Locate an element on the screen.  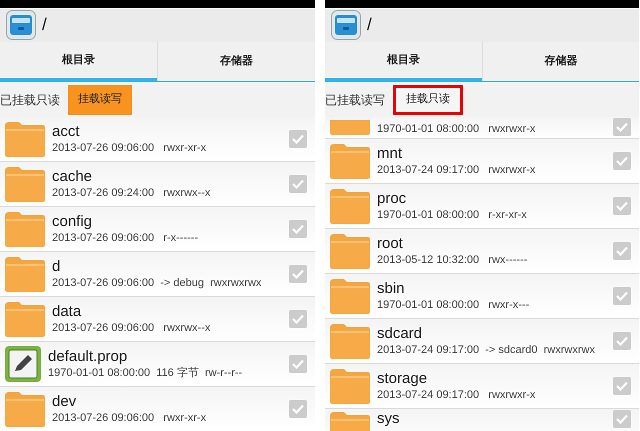
file-name: dev is located at coordinates (65, 401).